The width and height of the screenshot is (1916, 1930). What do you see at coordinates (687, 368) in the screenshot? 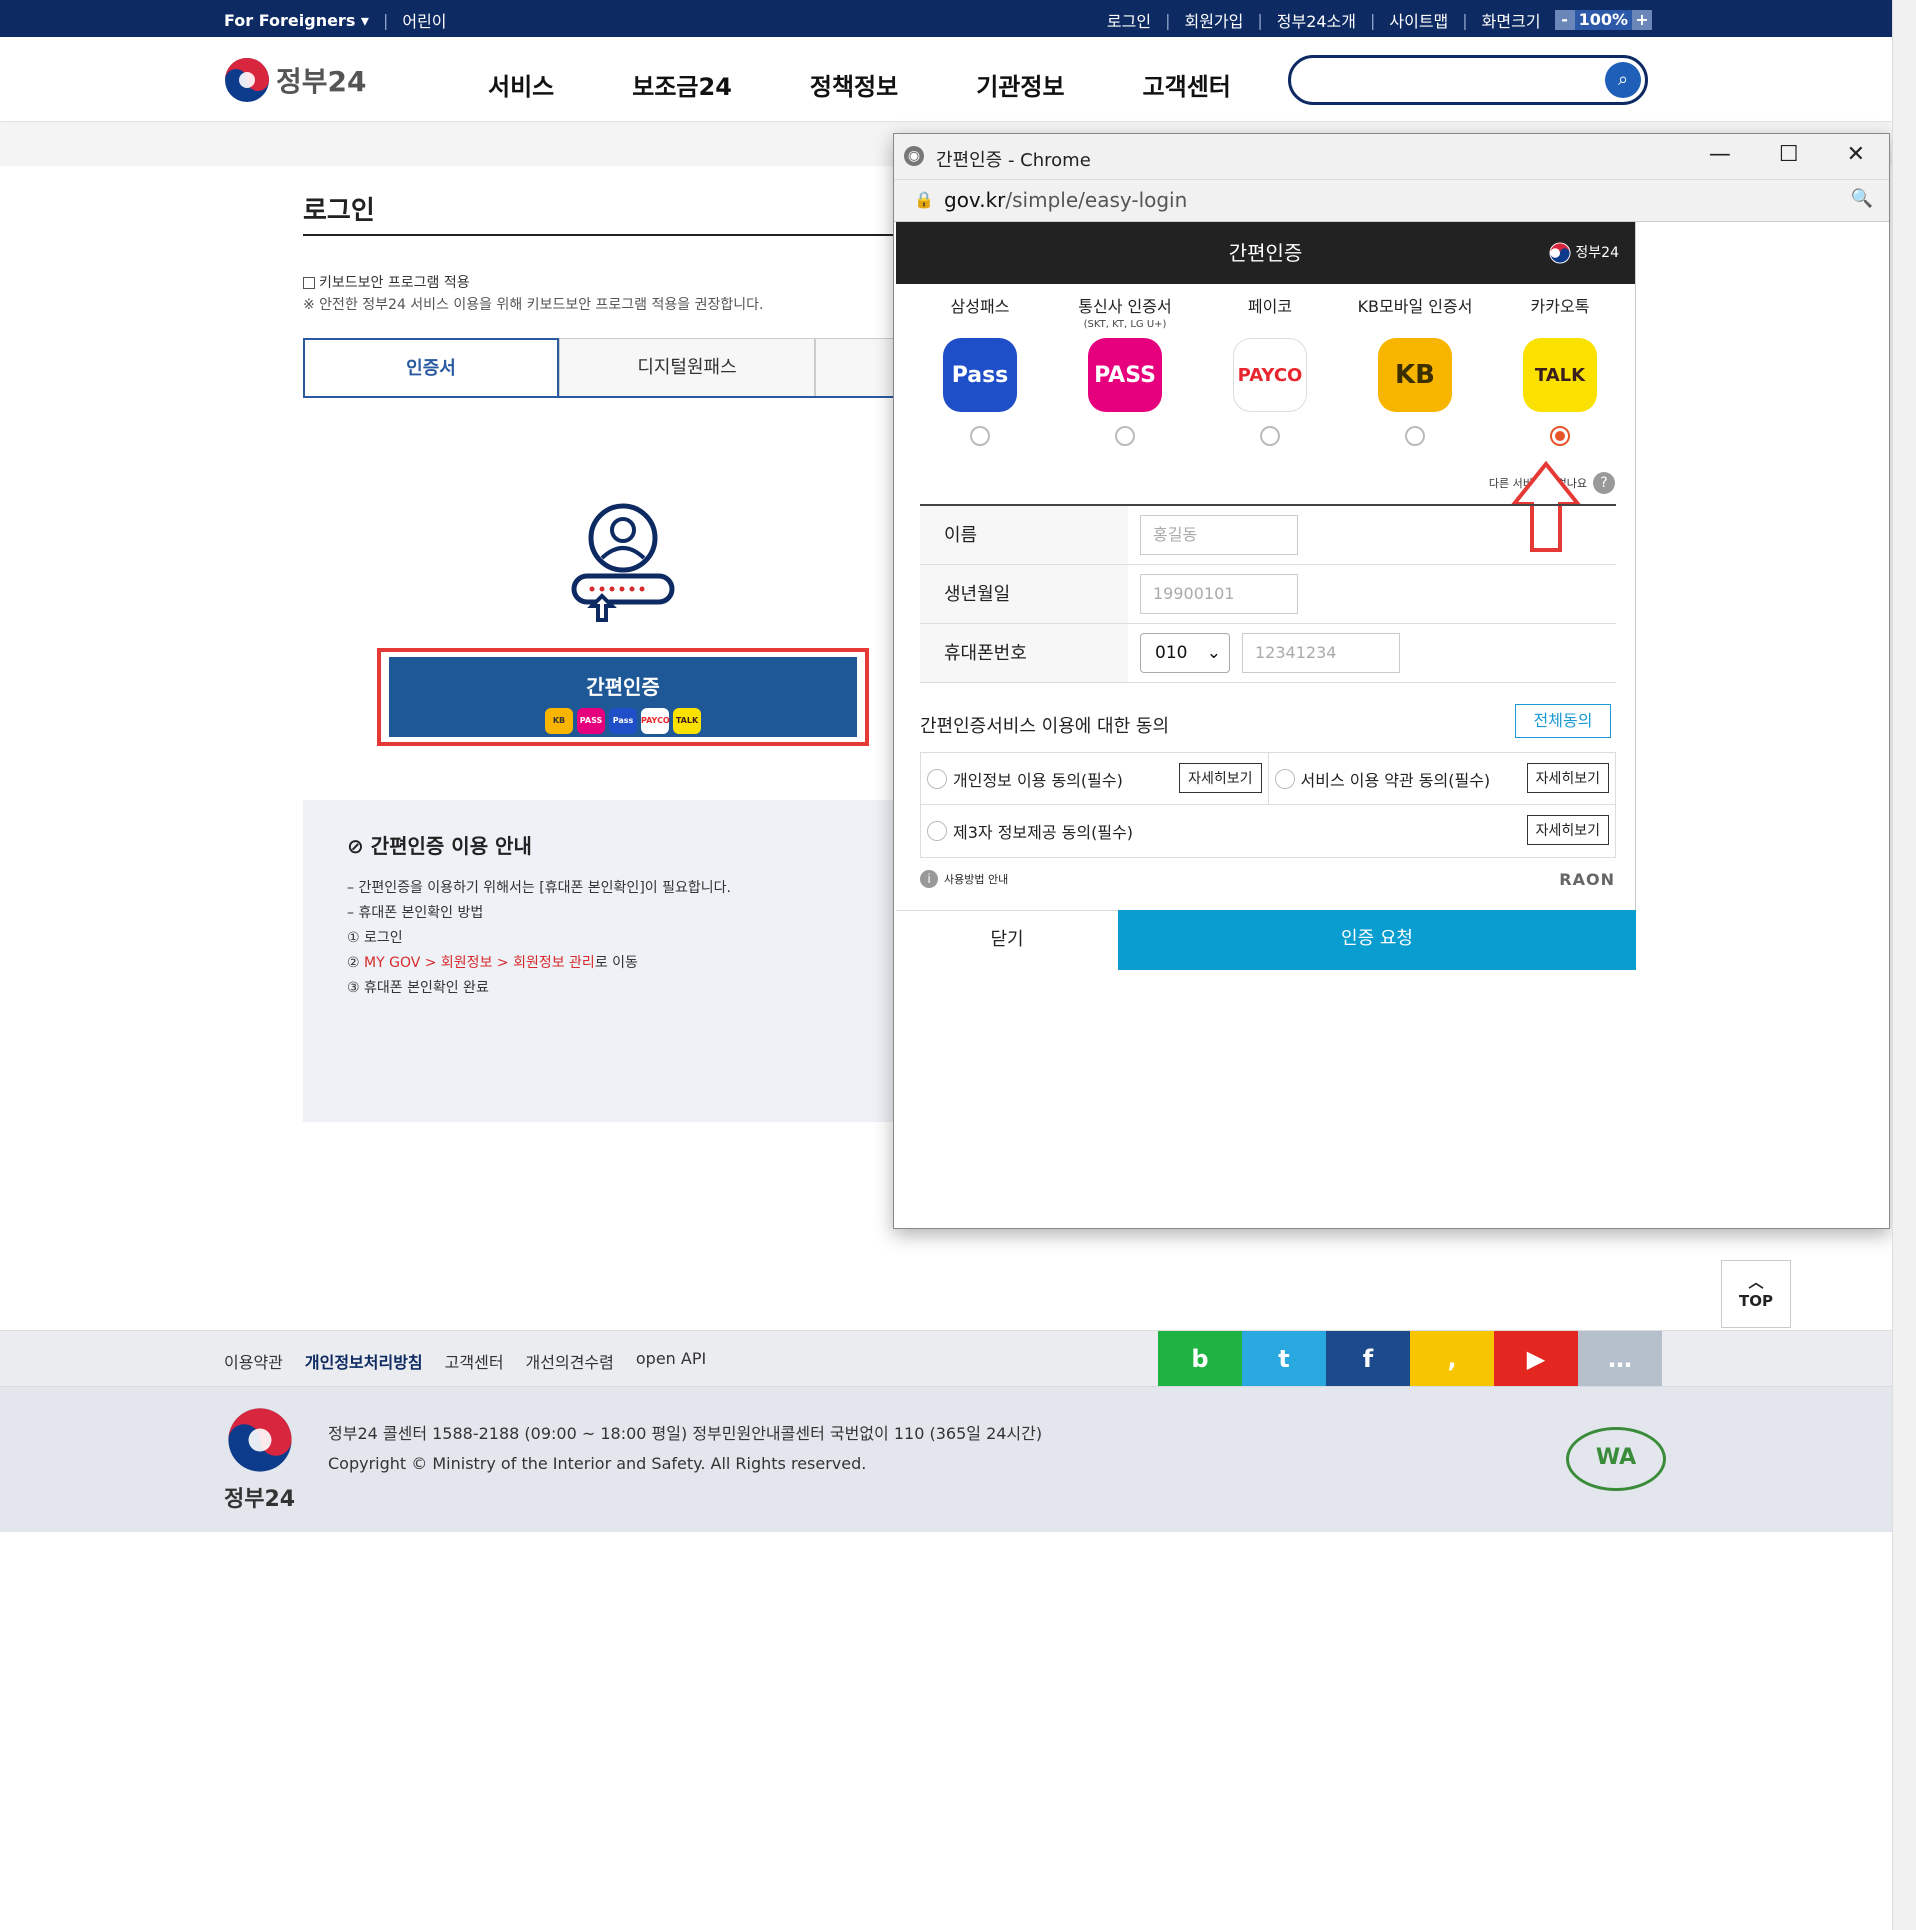
I see `tab-digital-onepass: 디지털원패스` at bounding box center [687, 368].